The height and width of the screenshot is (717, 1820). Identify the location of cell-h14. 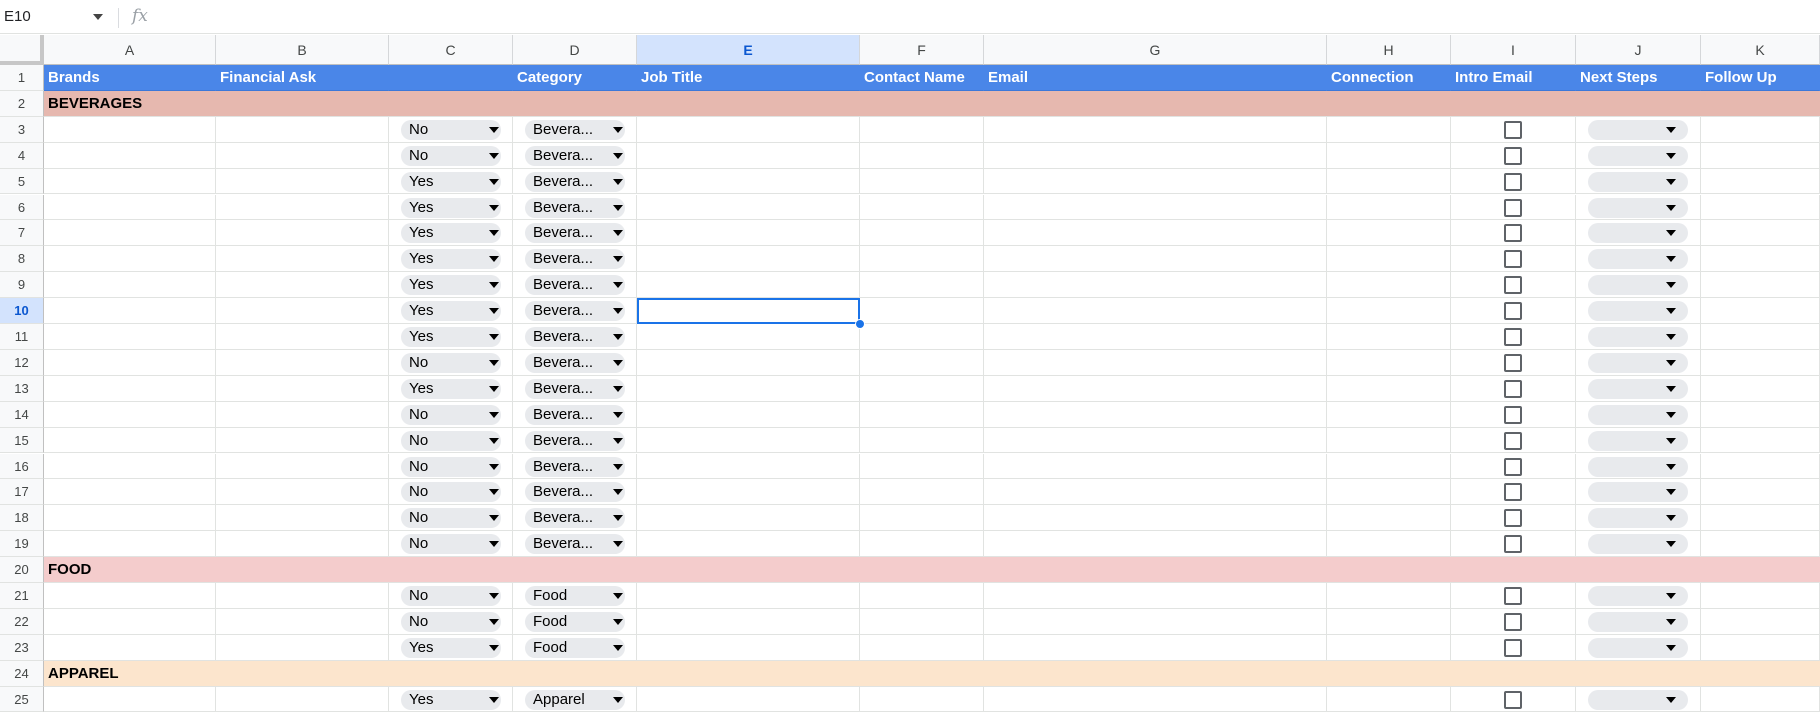
(1389, 414).